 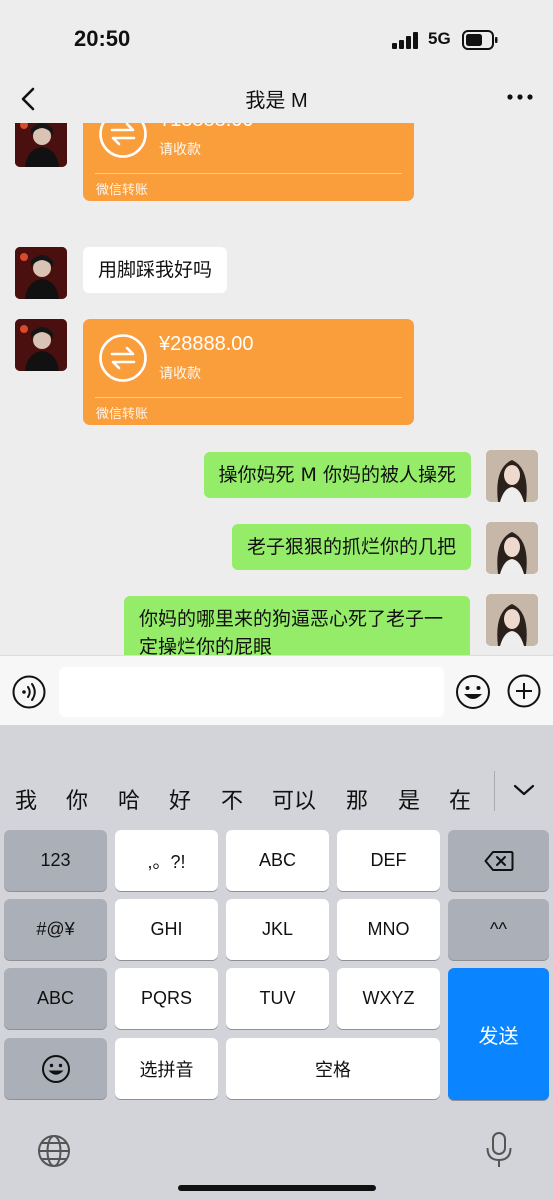 I want to click on signal-icon, so click(x=406, y=40).